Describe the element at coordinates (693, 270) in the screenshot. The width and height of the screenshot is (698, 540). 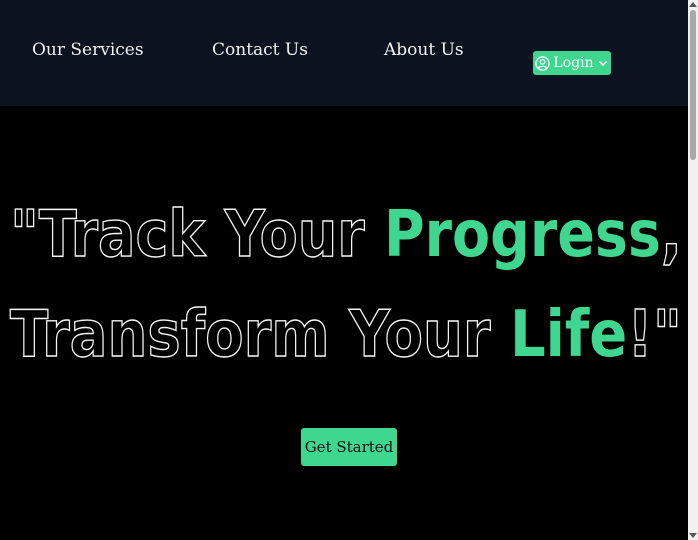
I see `page-scrollbar` at that location.